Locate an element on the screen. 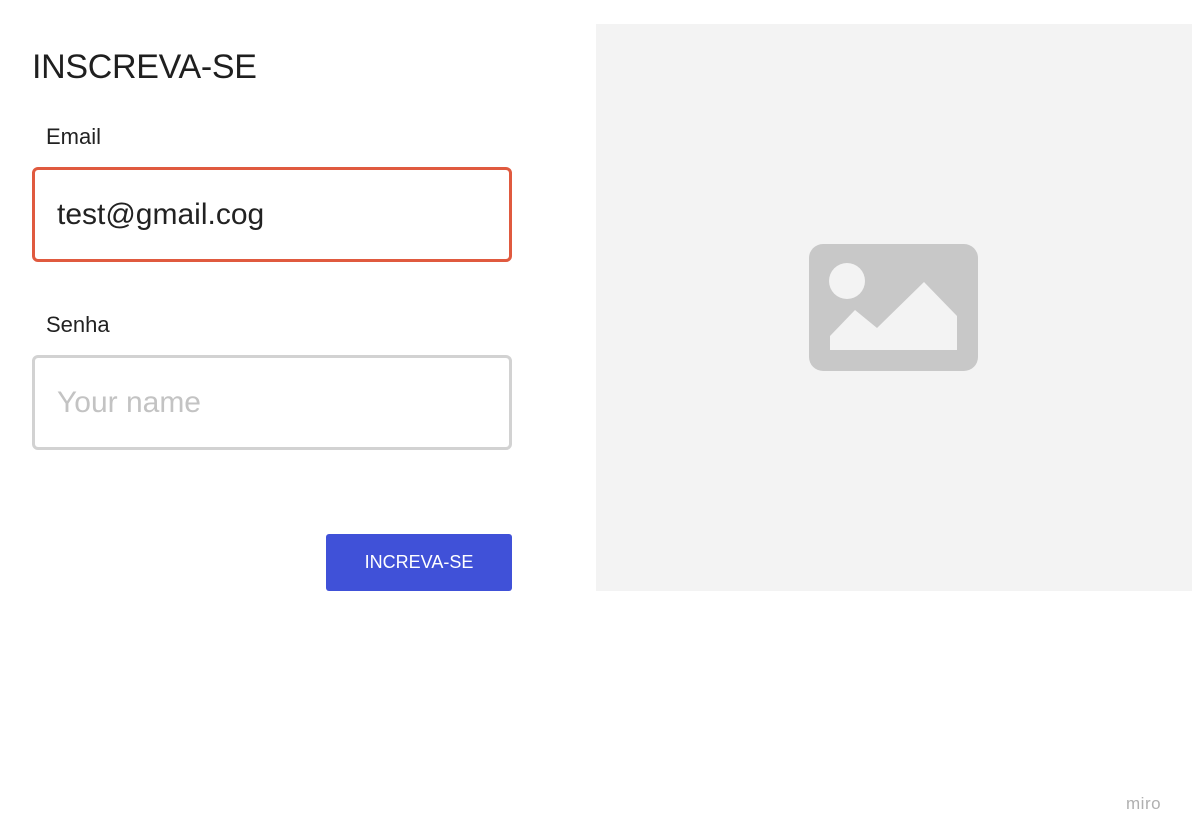 This screenshot has width=1192, height=838. image-icon is located at coordinates (893, 307).